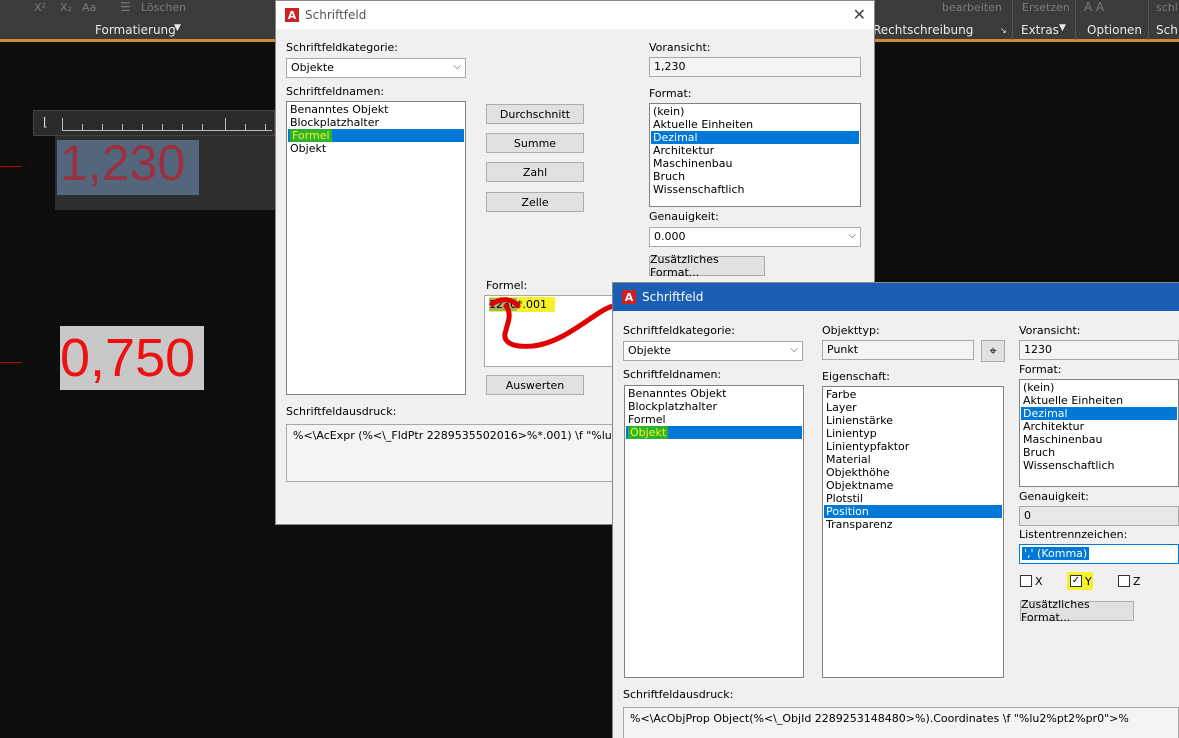 The image size is (1179, 738). What do you see at coordinates (335, 91) in the screenshot?
I see `namen-label: Schriftfeldnamen:` at bounding box center [335, 91].